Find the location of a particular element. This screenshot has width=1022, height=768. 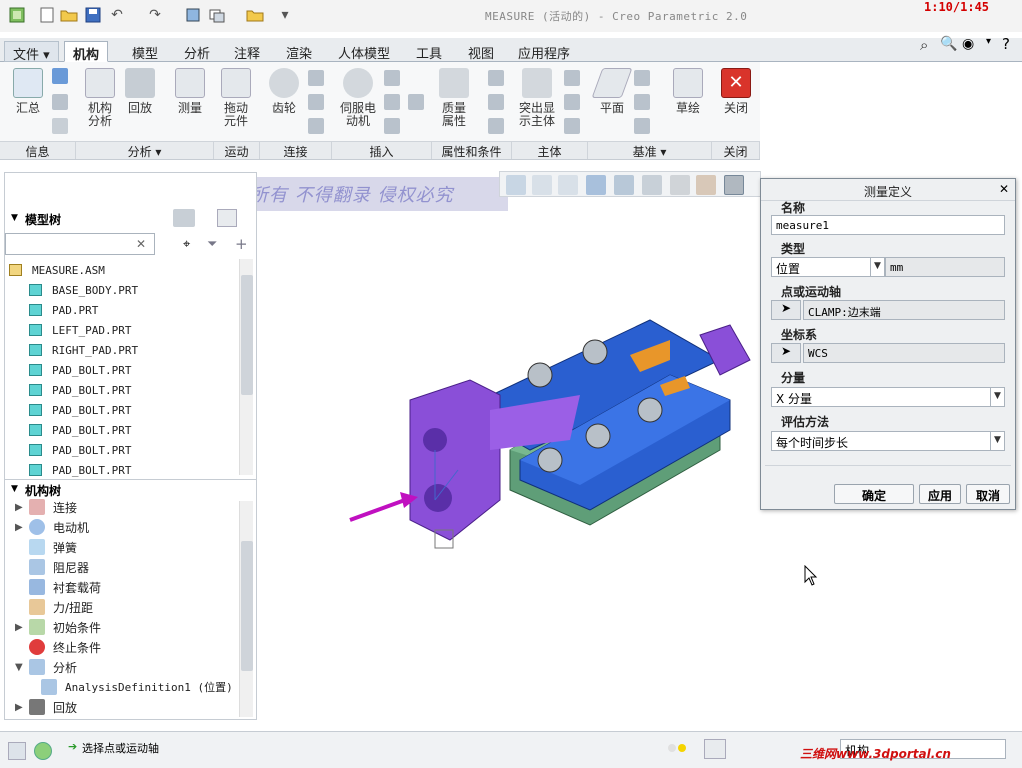

tab-model: 模型 is located at coordinates (145, 51).